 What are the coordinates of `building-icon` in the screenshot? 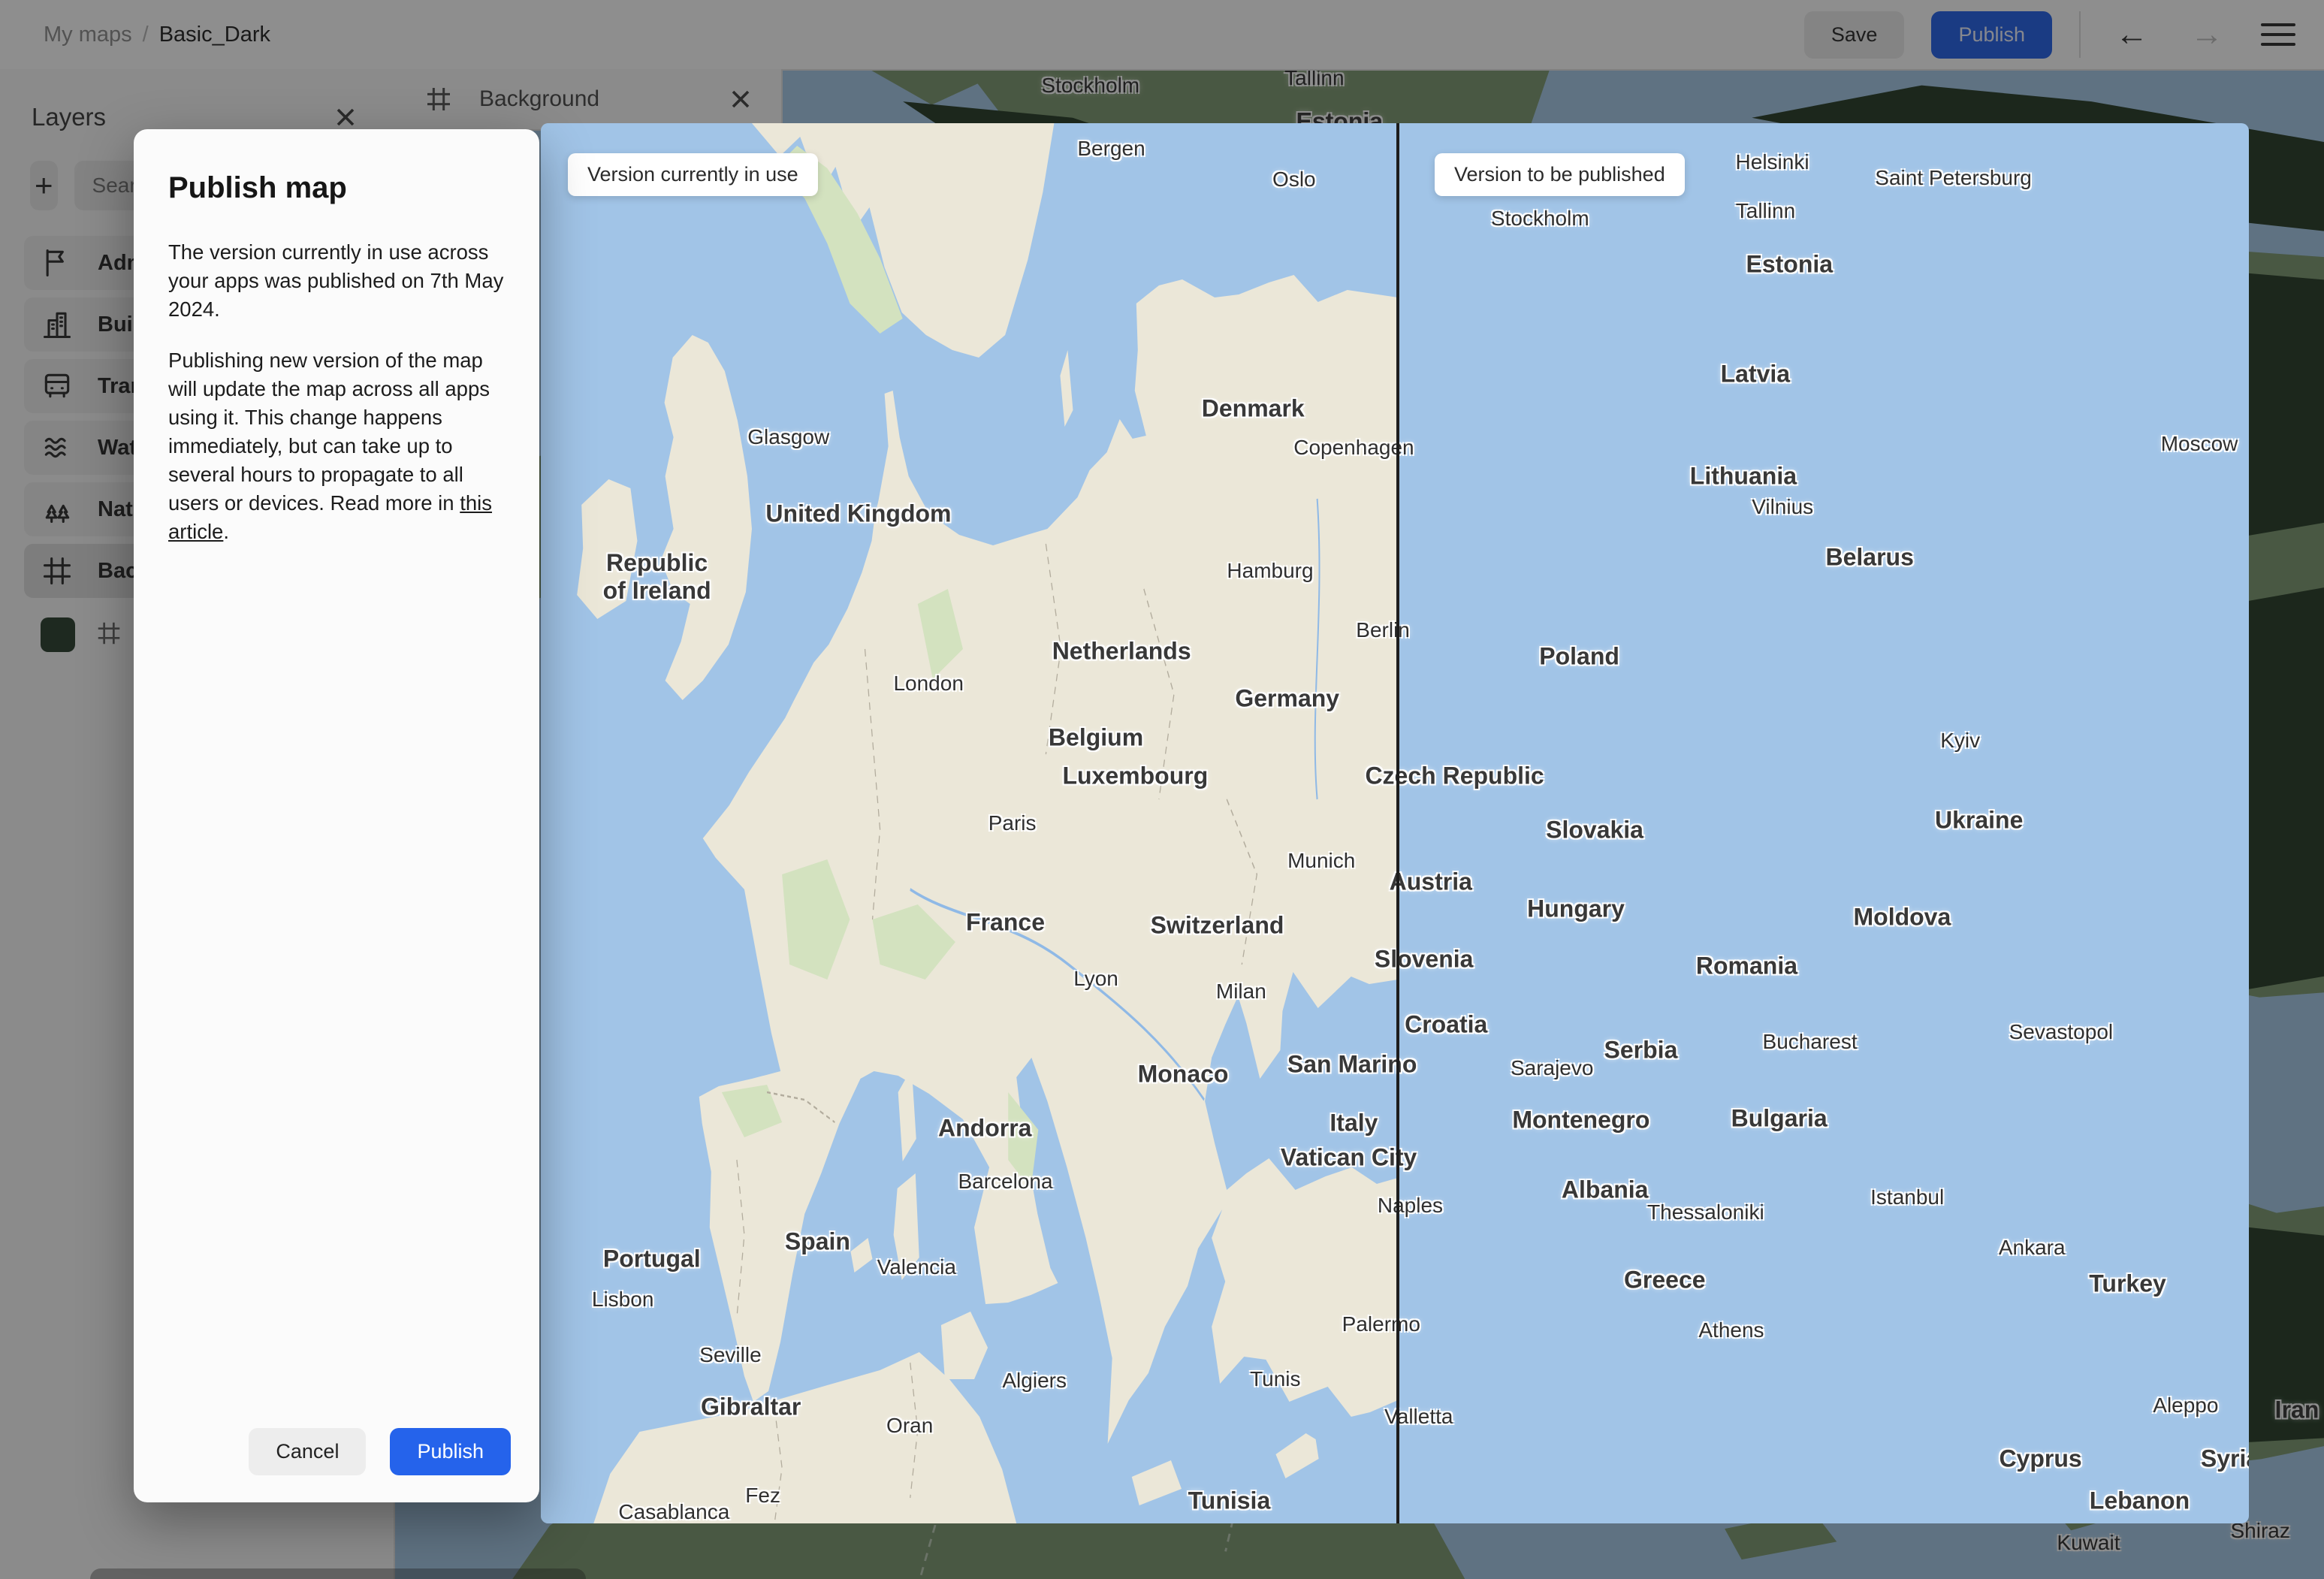 It's located at (57, 325).